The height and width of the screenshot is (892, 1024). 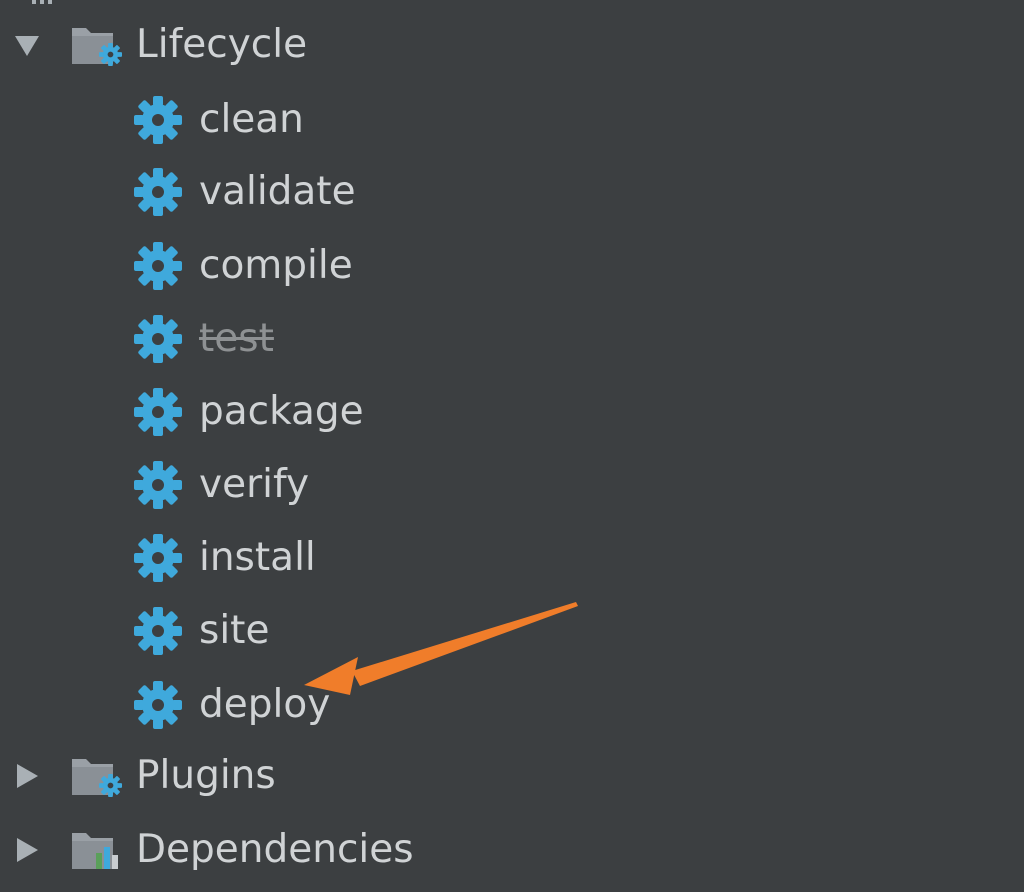 What do you see at coordinates (276, 265) in the screenshot?
I see `goal-label: compile` at bounding box center [276, 265].